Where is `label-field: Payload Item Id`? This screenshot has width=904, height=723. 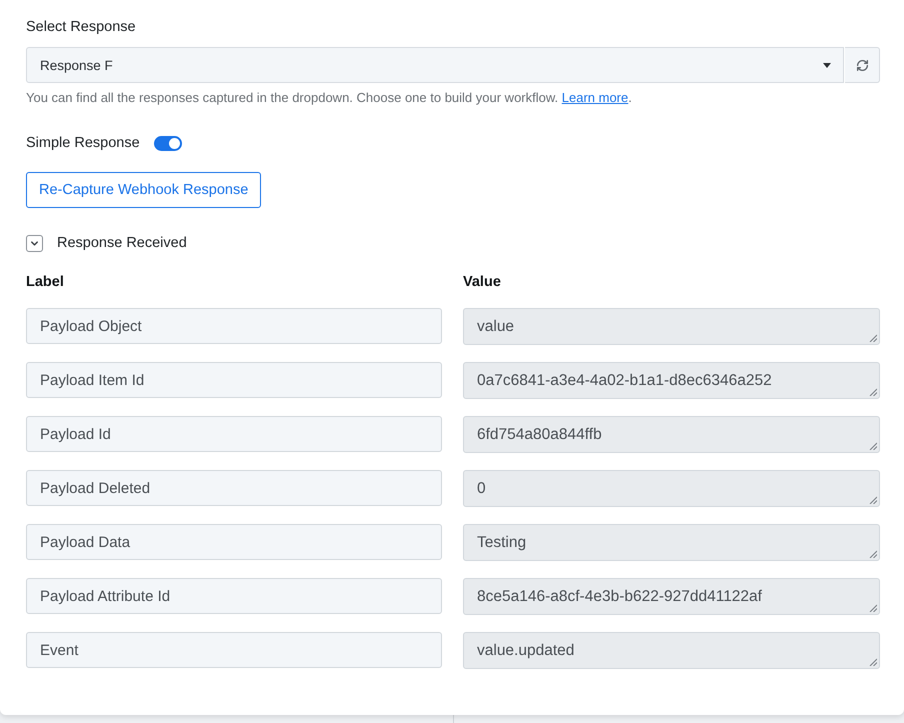
label-field: Payload Item Id is located at coordinates (234, 380).